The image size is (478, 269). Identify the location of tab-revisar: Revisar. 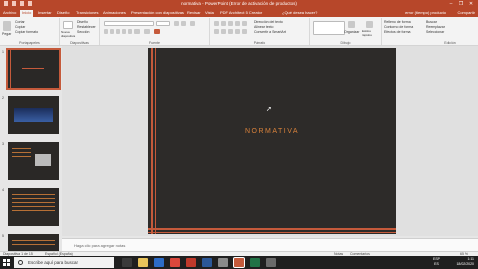
(194, 12).